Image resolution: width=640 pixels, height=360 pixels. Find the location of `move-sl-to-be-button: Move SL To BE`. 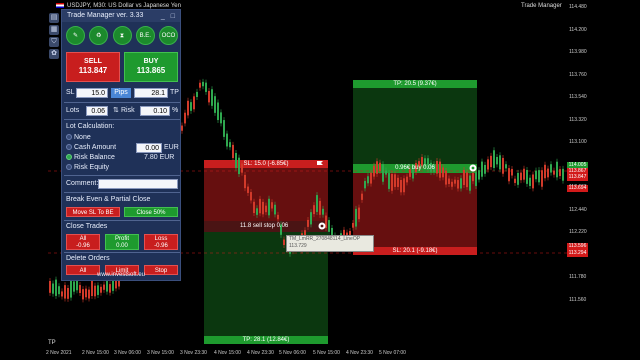

move-sl-to-be-button: Move SL To BE is located at coordinates (93, 212).